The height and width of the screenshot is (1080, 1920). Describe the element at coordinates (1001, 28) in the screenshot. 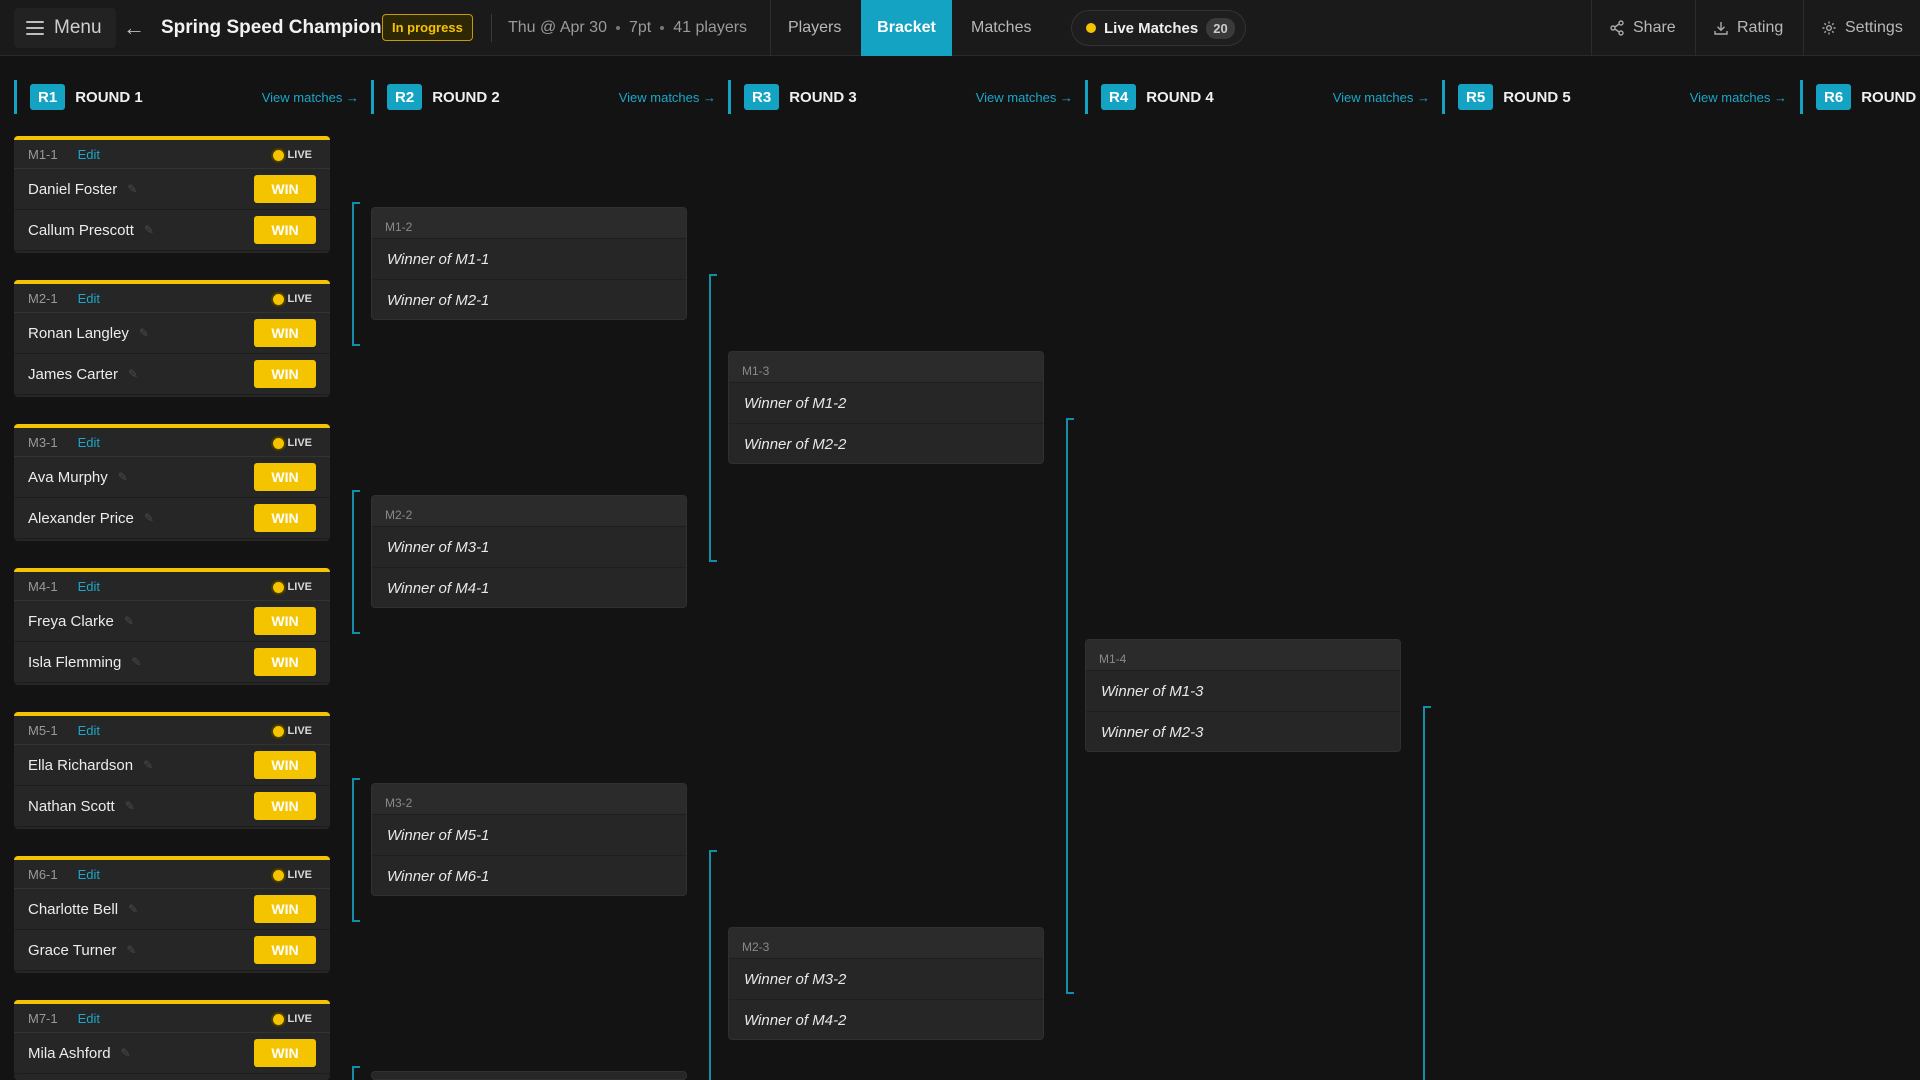

I see `tab-matches: Matches` at that location.